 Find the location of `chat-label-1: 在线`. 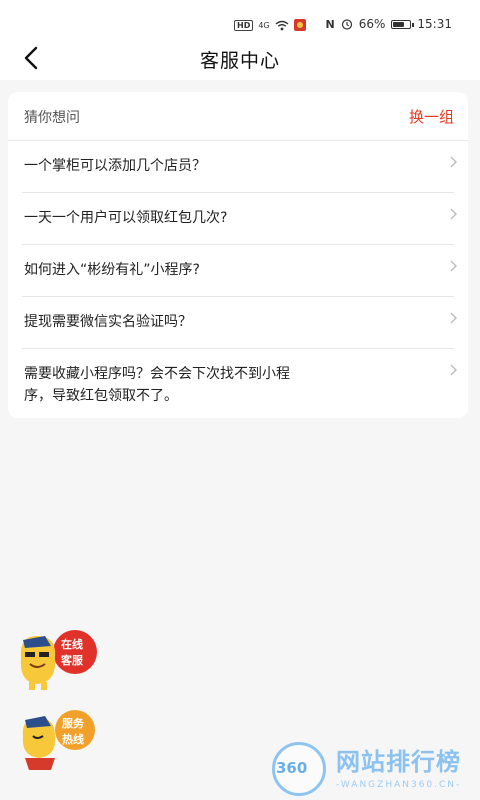

chat-label-1: 在线 is located at coordinates (72, 644).